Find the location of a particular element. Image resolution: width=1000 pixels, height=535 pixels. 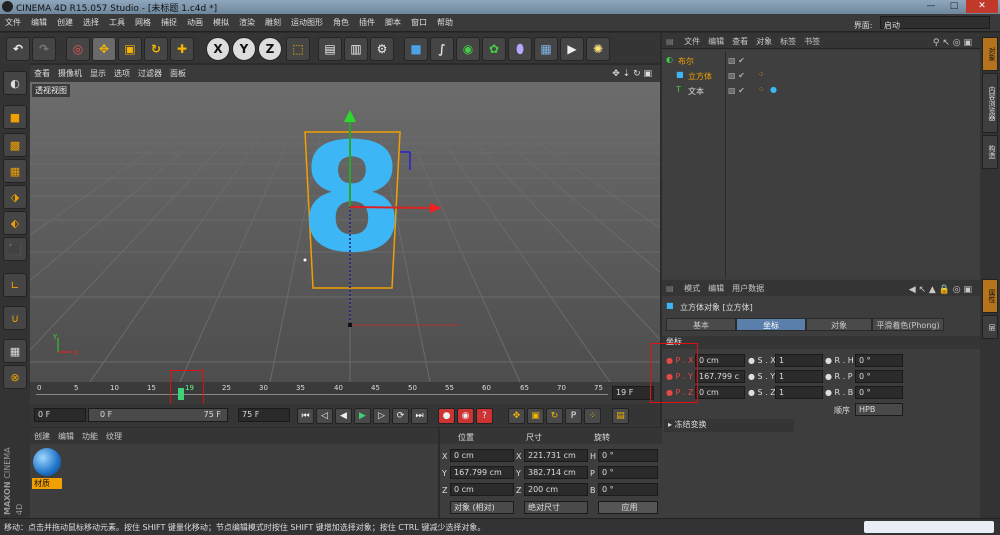

keyframe-selection-icon: ? is located at coordinates (484, 416).